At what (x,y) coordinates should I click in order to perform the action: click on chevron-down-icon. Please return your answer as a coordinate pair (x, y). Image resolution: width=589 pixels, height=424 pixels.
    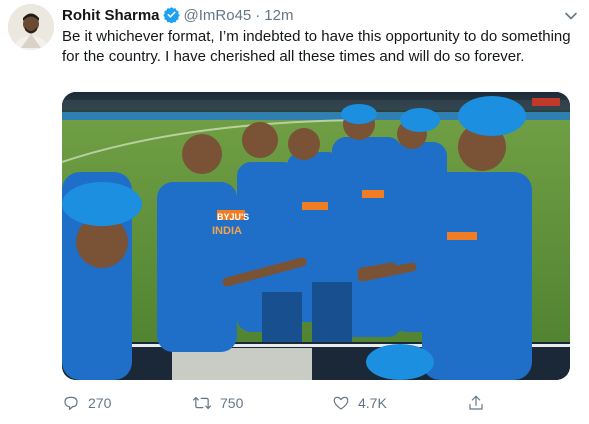
    Looking at the image, I should click on (571, 16).